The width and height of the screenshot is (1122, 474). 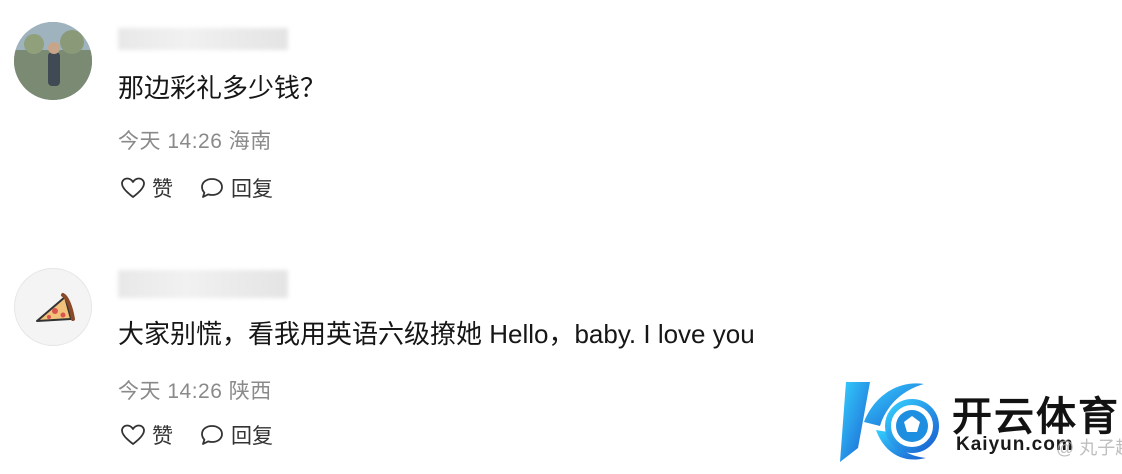 I want to click on comment-meta: 今天 14:26 海南, so click(x=195, y=141).